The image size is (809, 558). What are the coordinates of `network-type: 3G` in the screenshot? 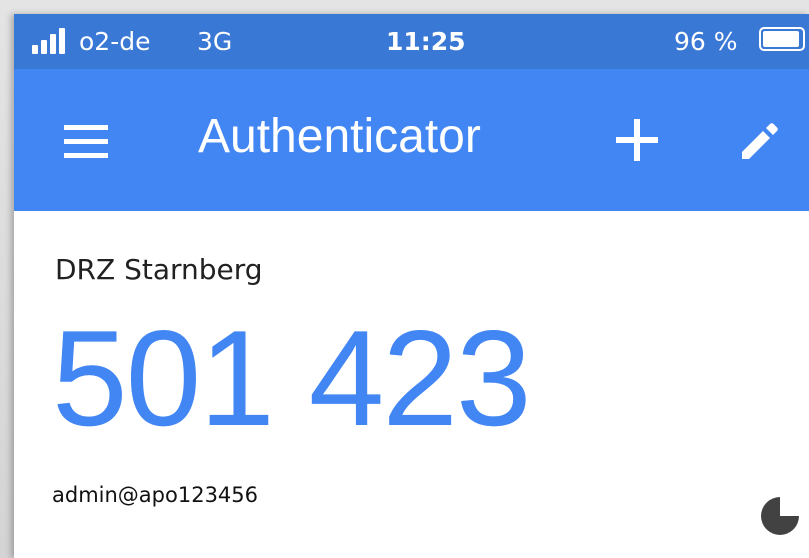 It's located at (215, 41).